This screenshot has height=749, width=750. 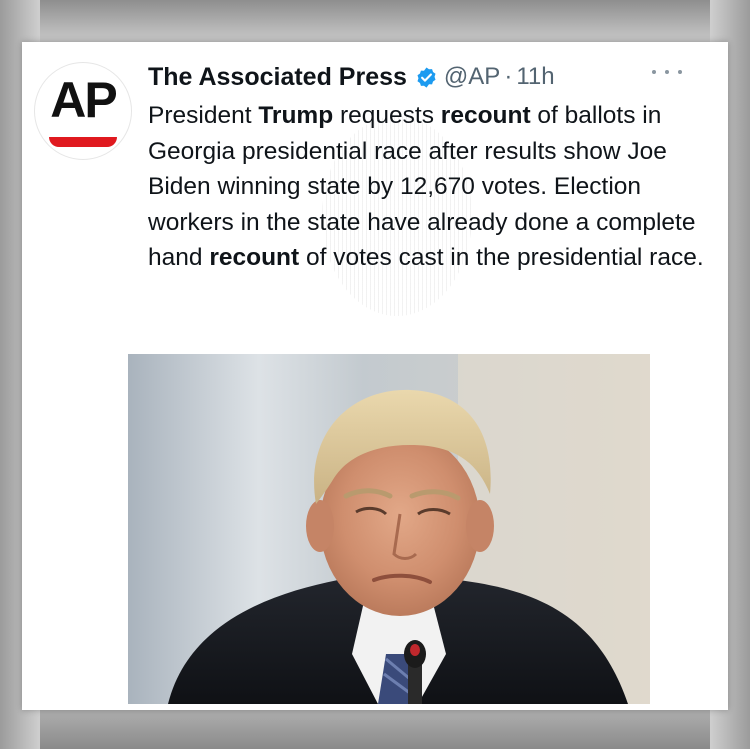 What do you see at coordinates (83, 100) in the screenshot?
I see `avatar-logo-text: AP` at bounding box center [83, 100].